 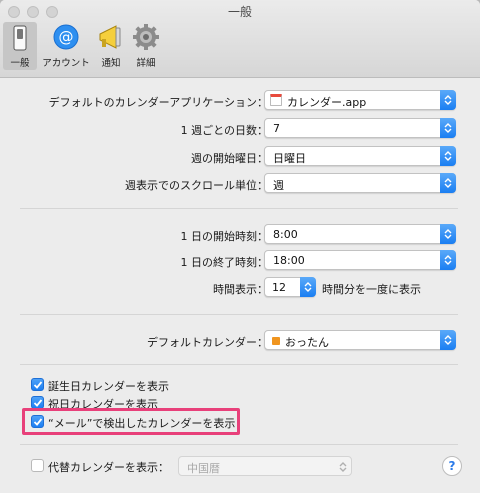 I want to click on hours-popup: 12, so click(x=290, y=287).